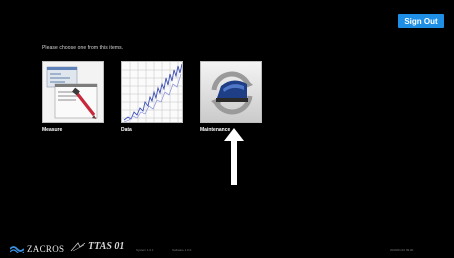  I want to click on tile-data: Data, so click(152, 97).